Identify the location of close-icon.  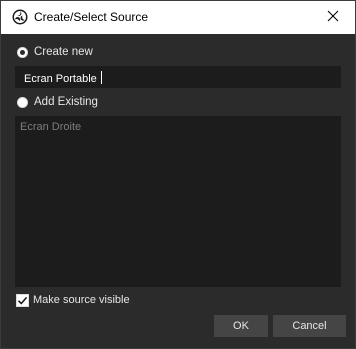
(333, 18).